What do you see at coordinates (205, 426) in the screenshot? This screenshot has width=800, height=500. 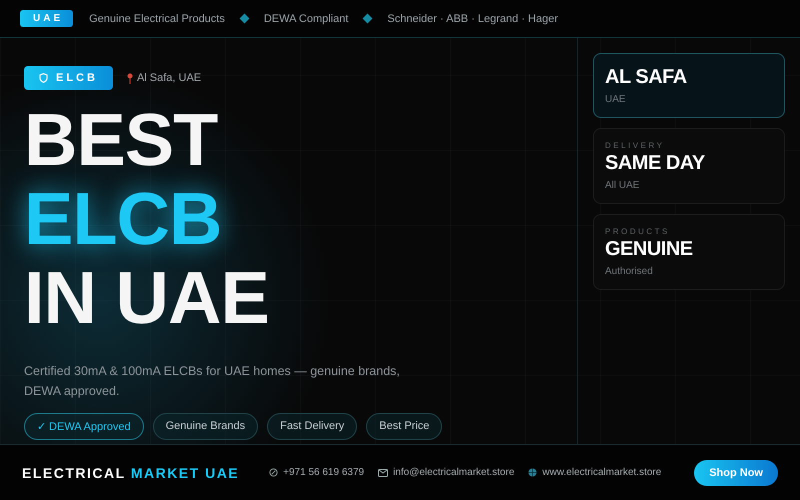 I see `feature-chip: Genuine Brands` at bounding box center [205, 426].